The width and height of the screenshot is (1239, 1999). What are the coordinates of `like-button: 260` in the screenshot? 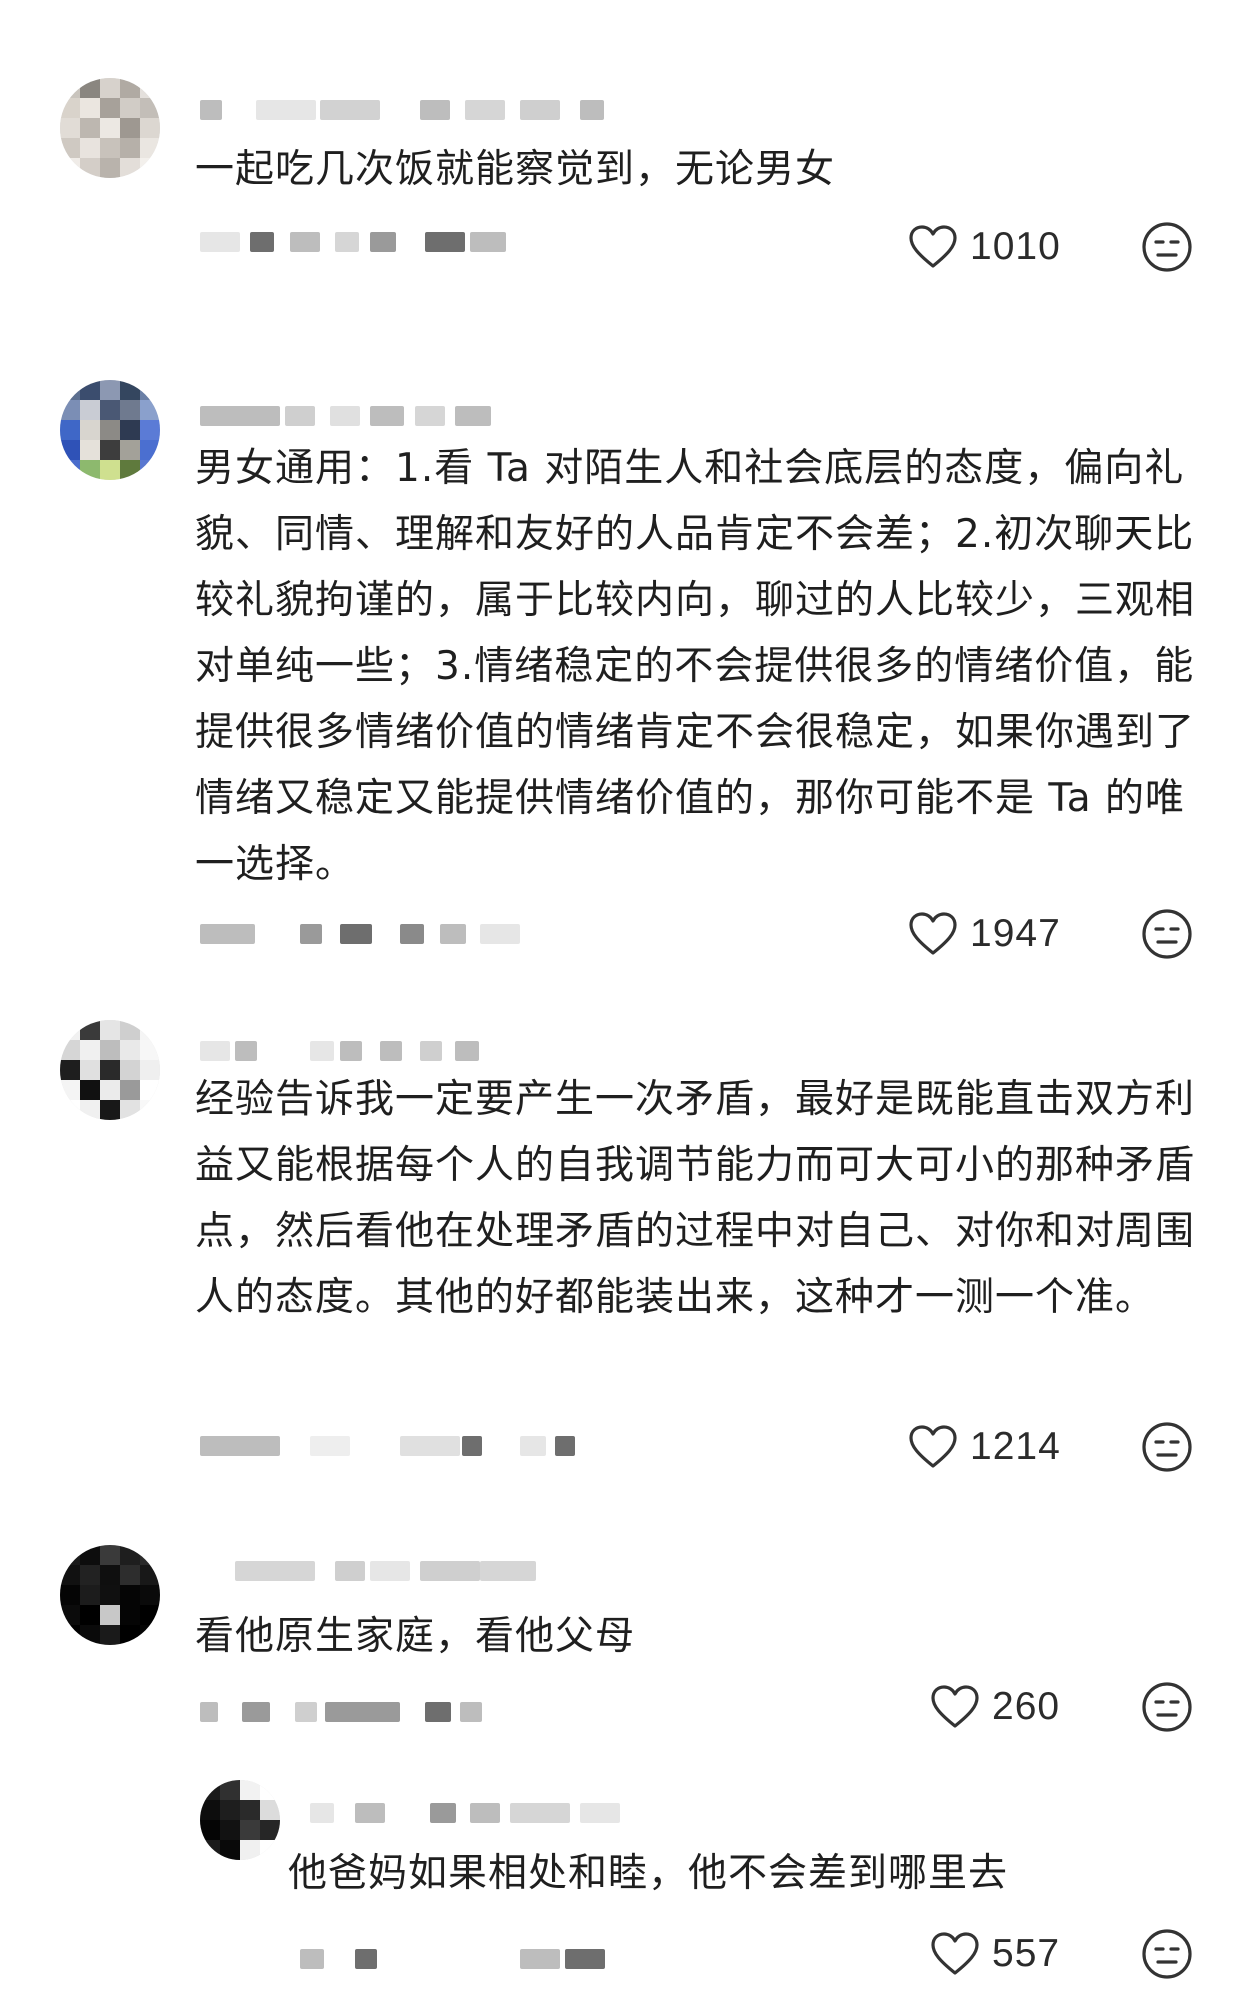 It's located at (995, 1707).